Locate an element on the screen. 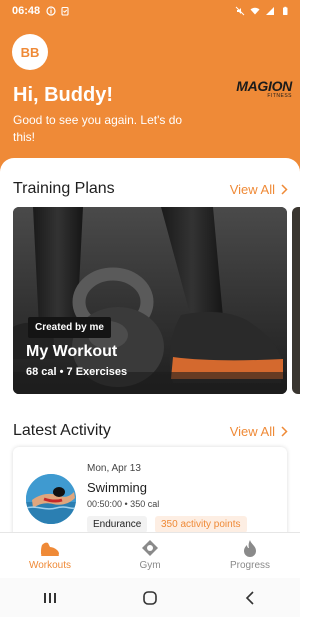 This screenshot has height=617, width=320. nav-item-progress: Progress is located at coordinates (250, 555).